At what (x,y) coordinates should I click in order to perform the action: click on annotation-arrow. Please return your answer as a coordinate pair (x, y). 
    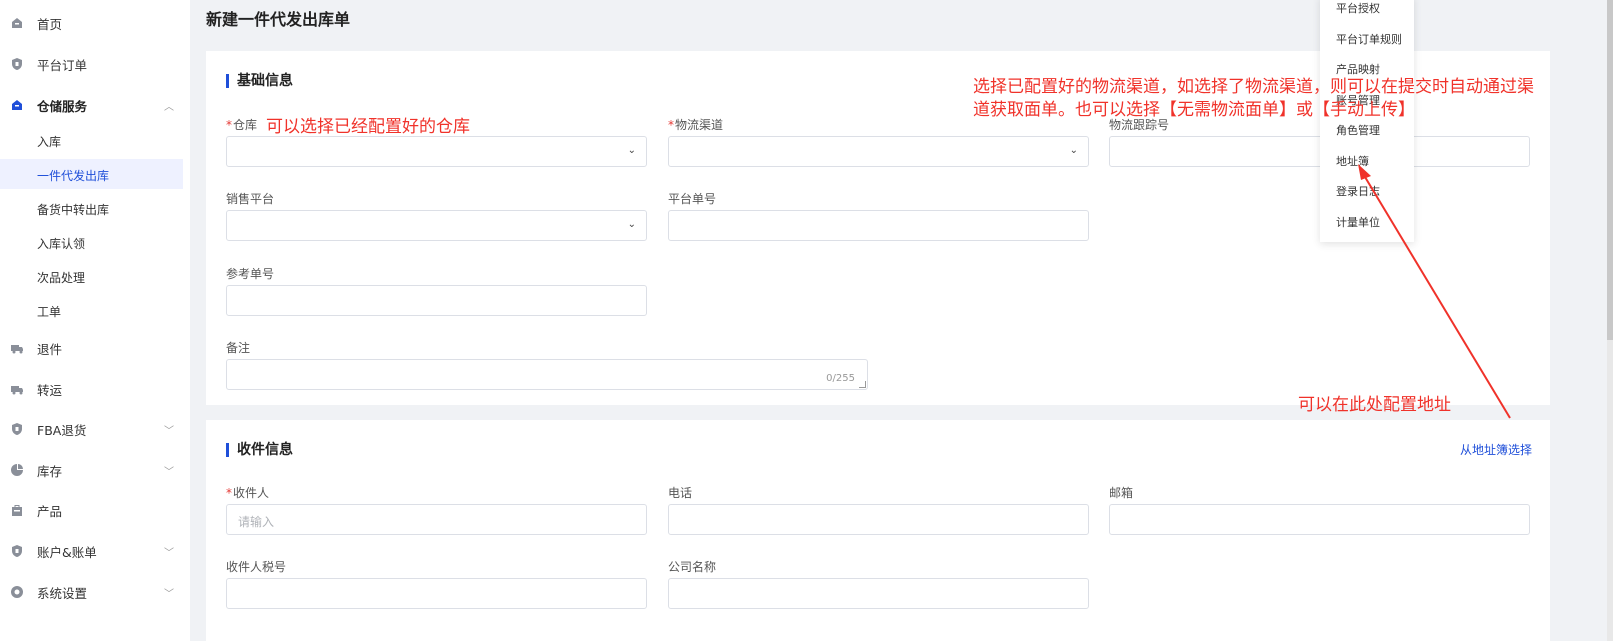
    Looking at the image, I should click on (1434, 291).